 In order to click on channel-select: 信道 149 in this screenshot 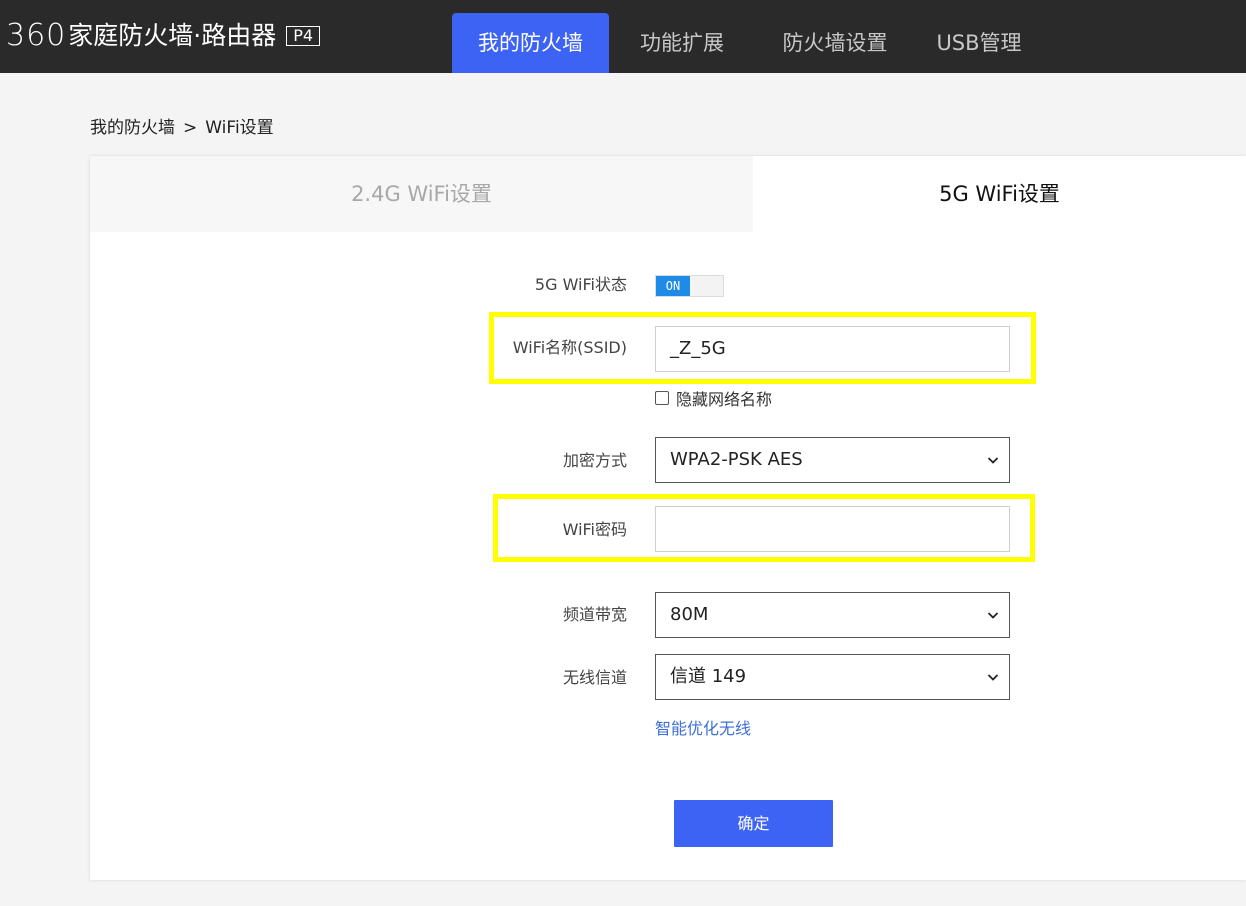, I will do `click(832, 677)`.